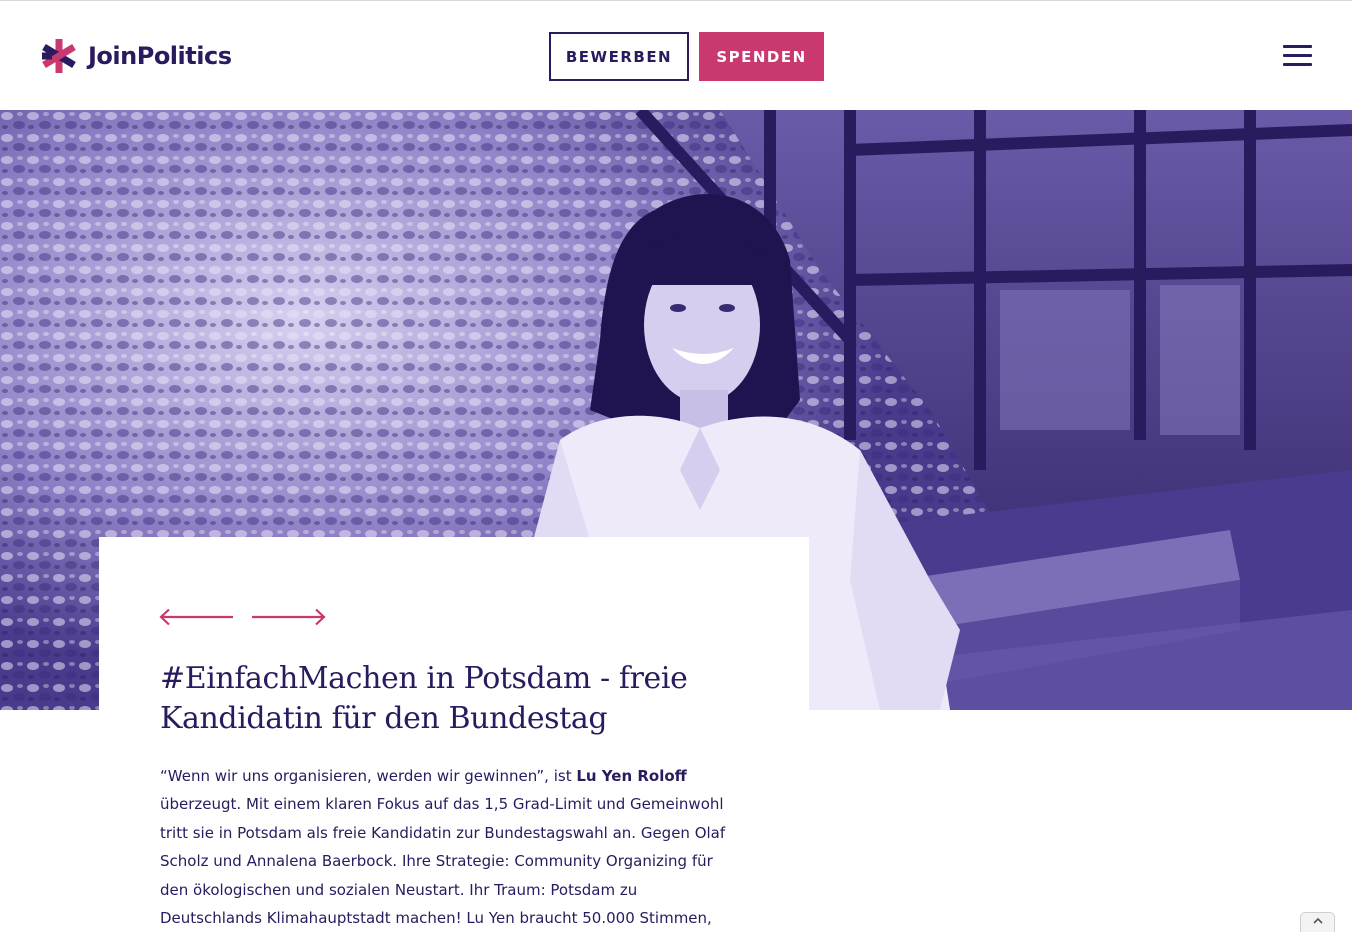 This screenshot has width=1352, height=932. I want to click on hamburger-menu-icon, so click(1298, 56).